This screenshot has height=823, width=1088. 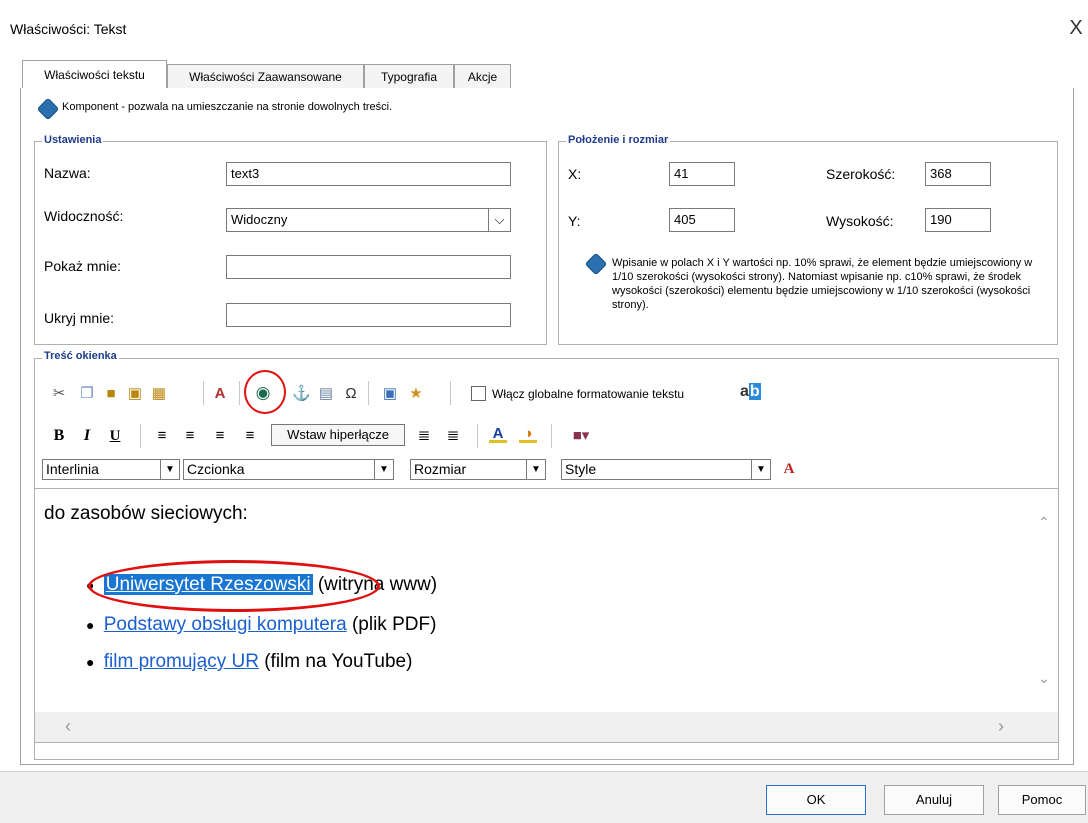 What do you see at coordinates (390, 394) in the screenshot?
I see `image-icon: ▣` at bounding box center [390, 394].